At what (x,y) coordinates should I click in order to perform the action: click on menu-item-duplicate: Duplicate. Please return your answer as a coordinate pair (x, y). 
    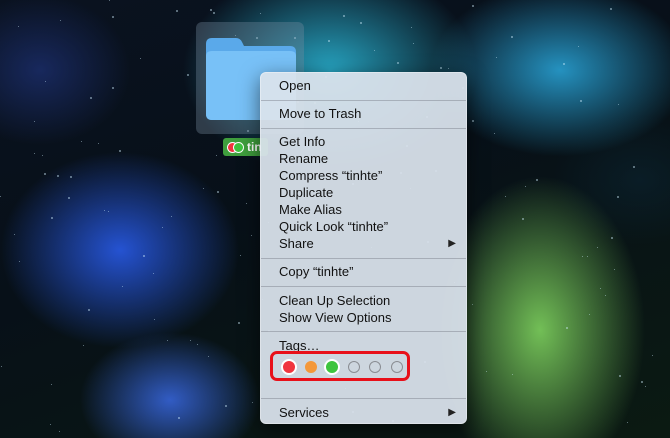
    Looking at the image, I should click on (368, 192).